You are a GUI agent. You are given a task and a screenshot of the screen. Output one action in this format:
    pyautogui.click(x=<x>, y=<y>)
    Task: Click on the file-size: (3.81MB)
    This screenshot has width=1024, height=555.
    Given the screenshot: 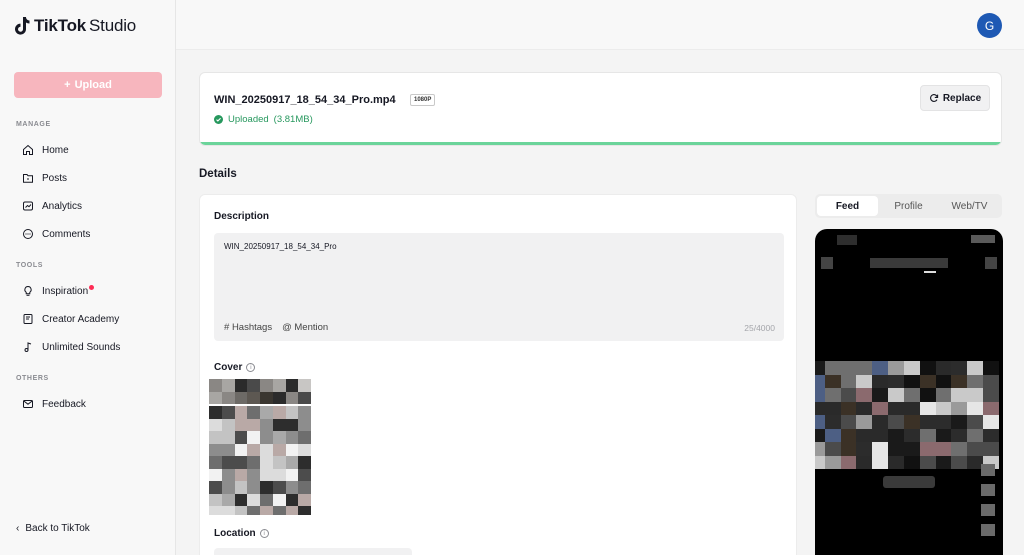 What is the action you would take?
    pyautogui.click(x=293, y=119)
    